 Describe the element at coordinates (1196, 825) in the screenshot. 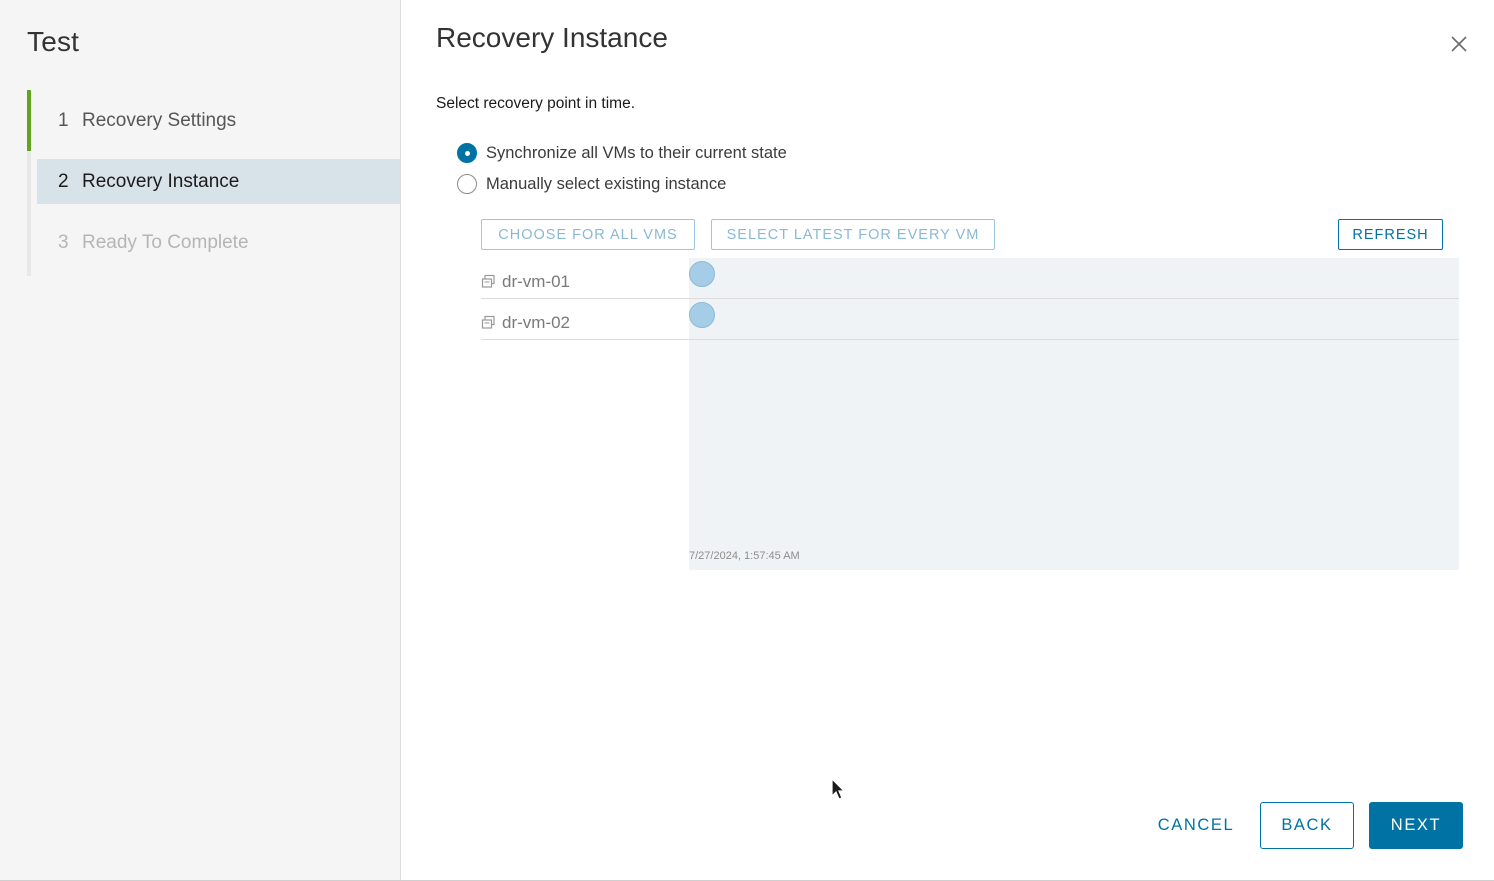

I see `cancel-button: CANCEL` at that location.